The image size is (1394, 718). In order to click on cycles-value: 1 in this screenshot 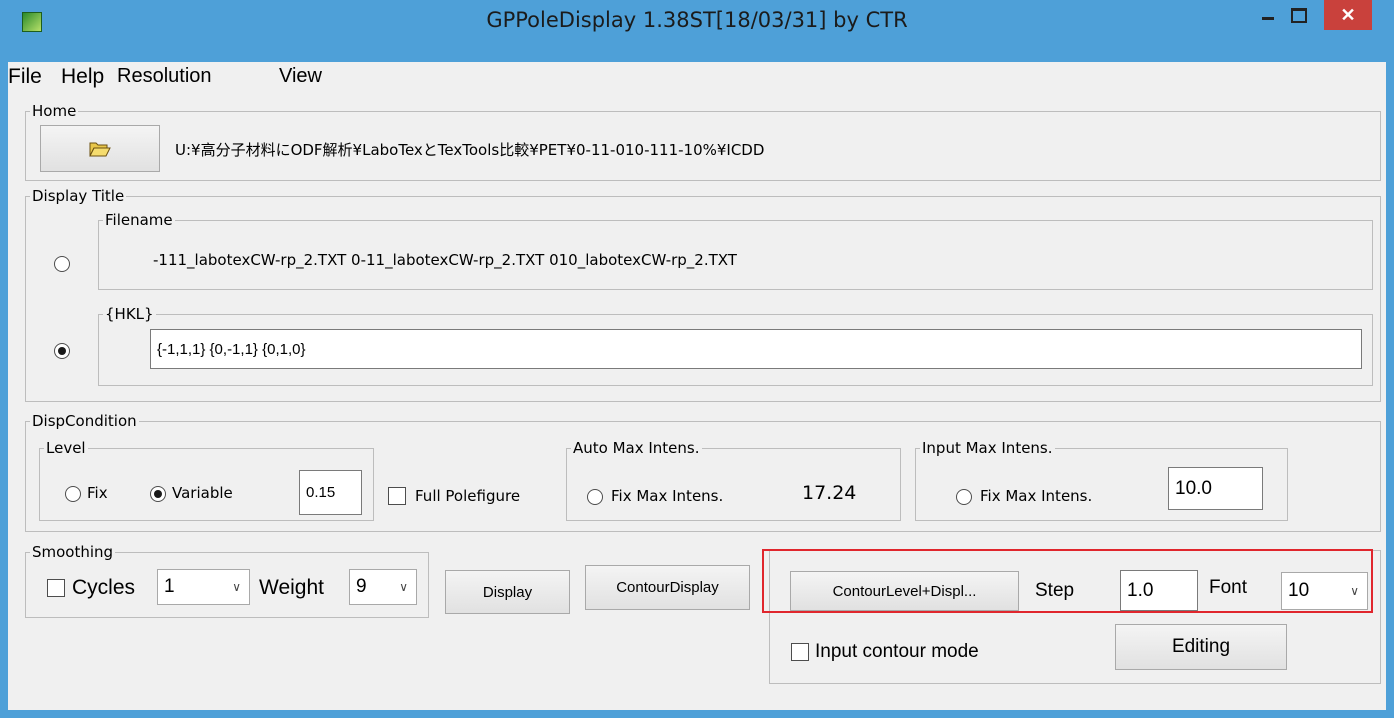, I will do `click(169, 586)`.